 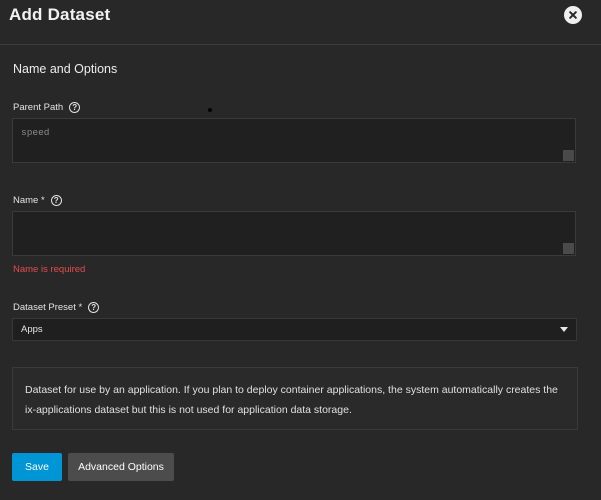 What do you see at coordinates (48, 307) in the screenshot?
I see `dataset-preset-label-text: Dataset Preset *` at bounding box center [48, 307].